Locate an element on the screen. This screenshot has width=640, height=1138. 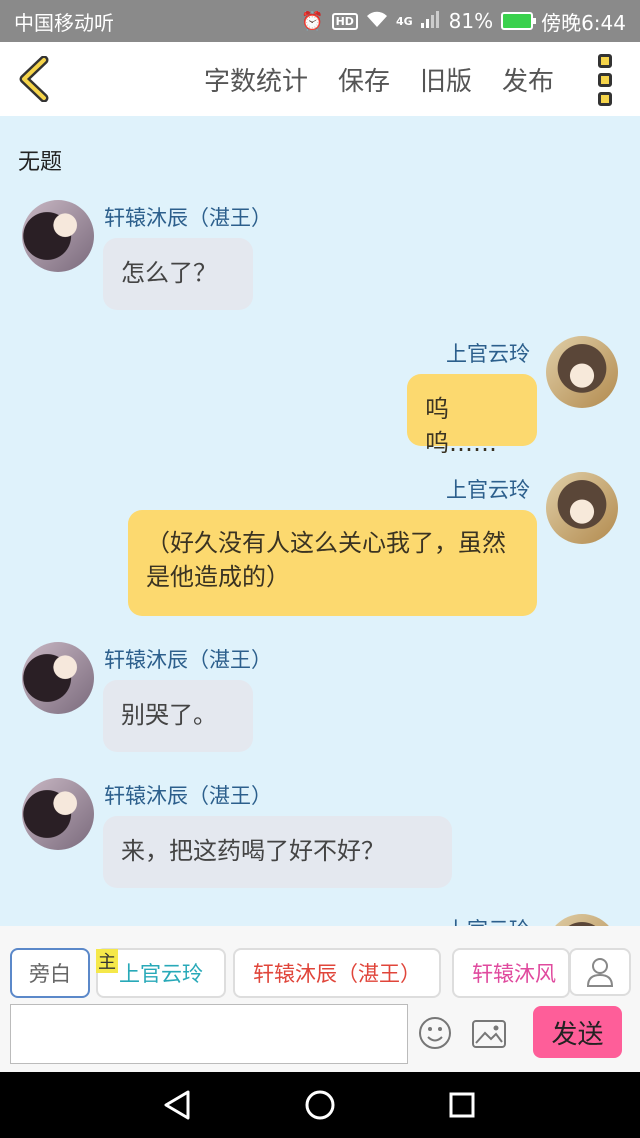
main-character-badge: 主 is located at coordinates (107, 961).